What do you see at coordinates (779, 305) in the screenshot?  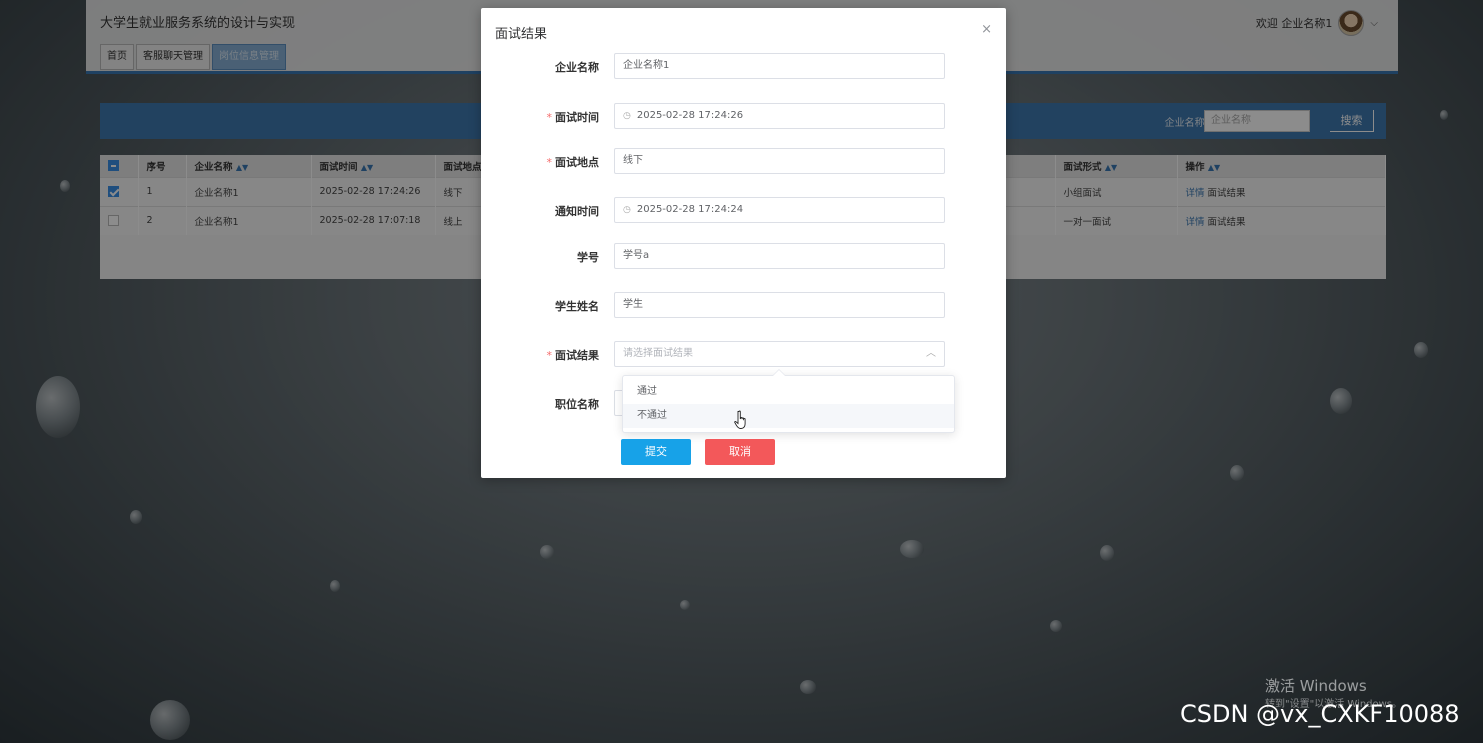 I see `student-name-field: 学生` at bounding box center [779, 305].